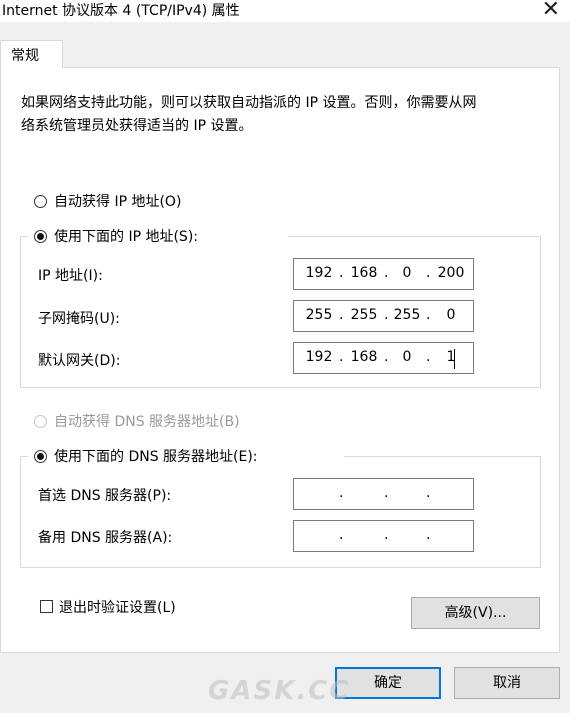  What do you see at coordinates (79, 361) in the screenshot?
I see `default-gateway-label: 默认网关(D):` at bounding box center [79, 361].